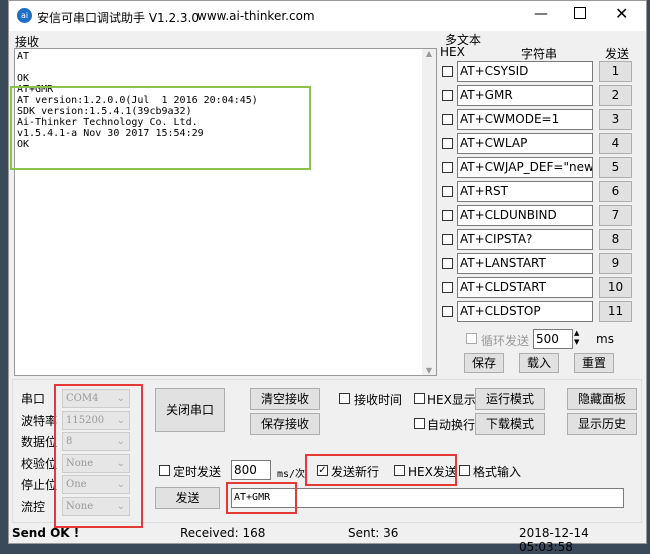  I want to click on hex-show-label: HEX显示, so click(451, 400).